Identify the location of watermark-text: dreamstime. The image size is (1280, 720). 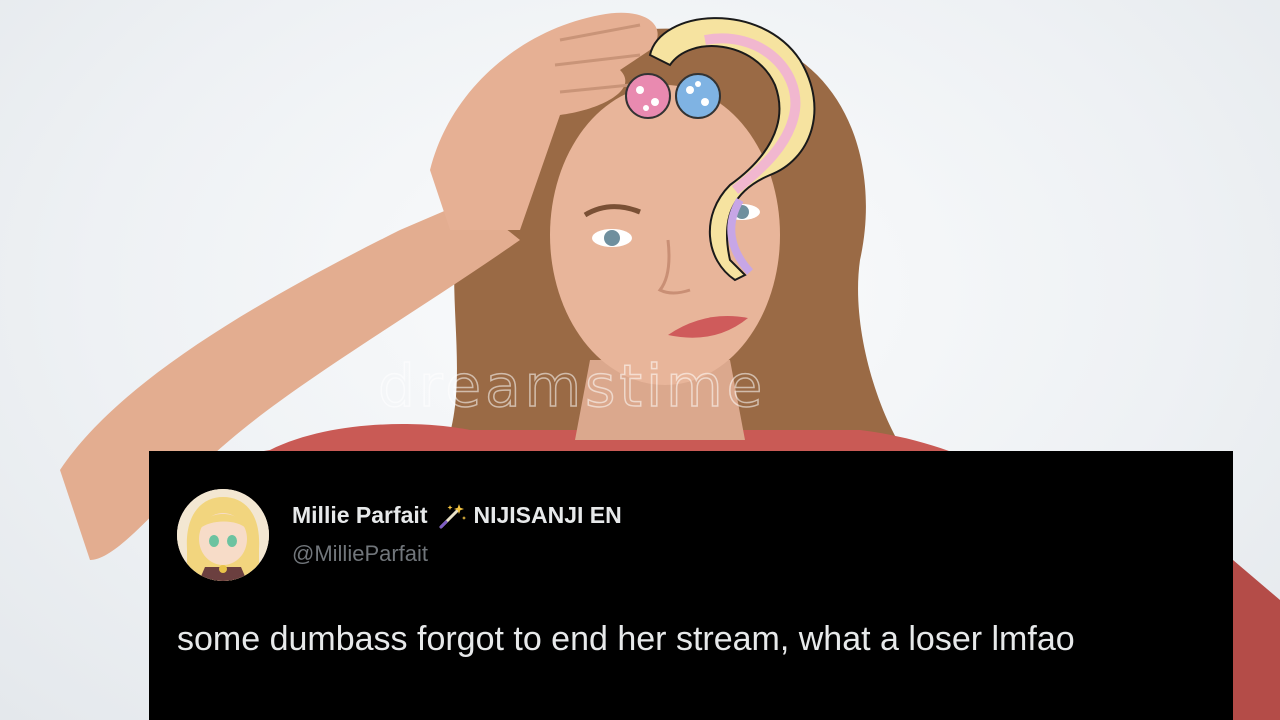
(572, 386).